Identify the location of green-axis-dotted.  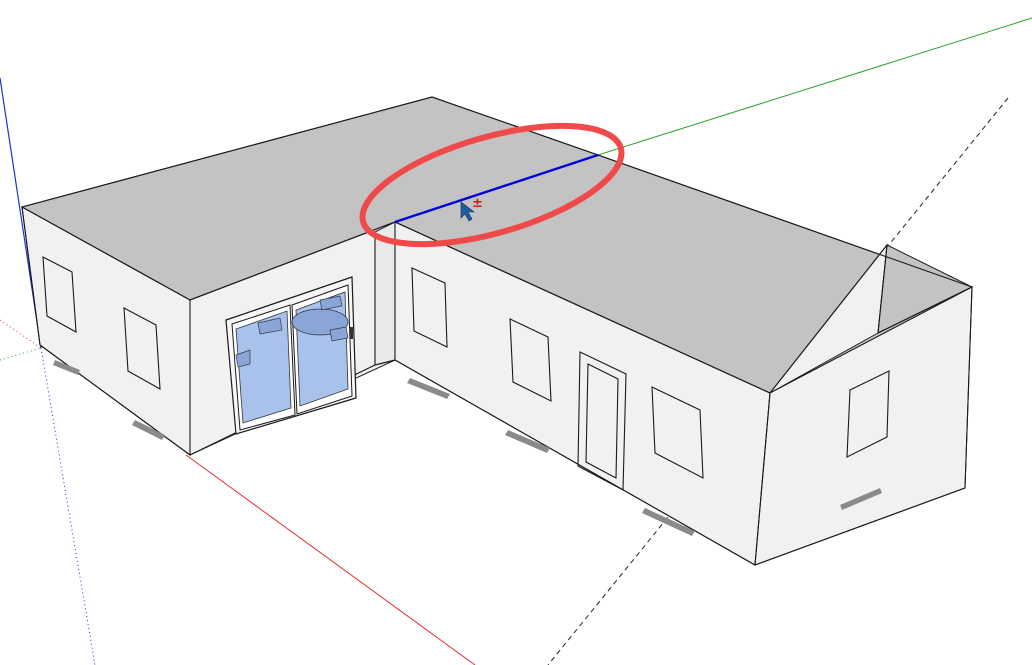
(21, 354).